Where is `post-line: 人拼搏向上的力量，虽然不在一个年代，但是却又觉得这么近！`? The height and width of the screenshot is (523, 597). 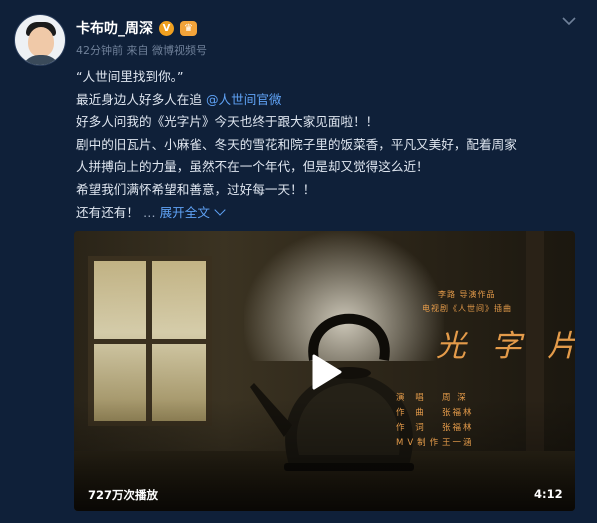
post-line: 人拼搏向上的力量，虽然不在一个年代，但是却又觉得这么近！ is located at coordinates (252, 167).